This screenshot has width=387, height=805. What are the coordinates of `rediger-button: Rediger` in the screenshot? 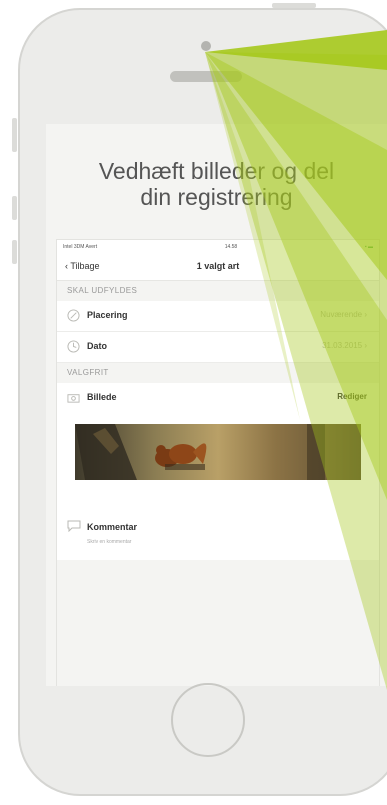 It's located at (352, 396).